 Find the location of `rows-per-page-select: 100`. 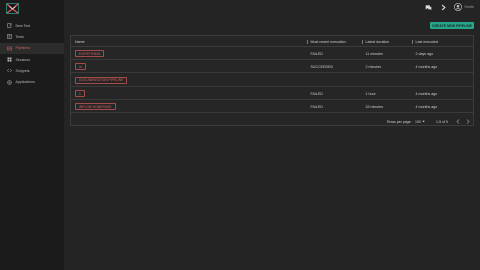

rows-per-page-select: 100 is located at coordinates (420, 122).